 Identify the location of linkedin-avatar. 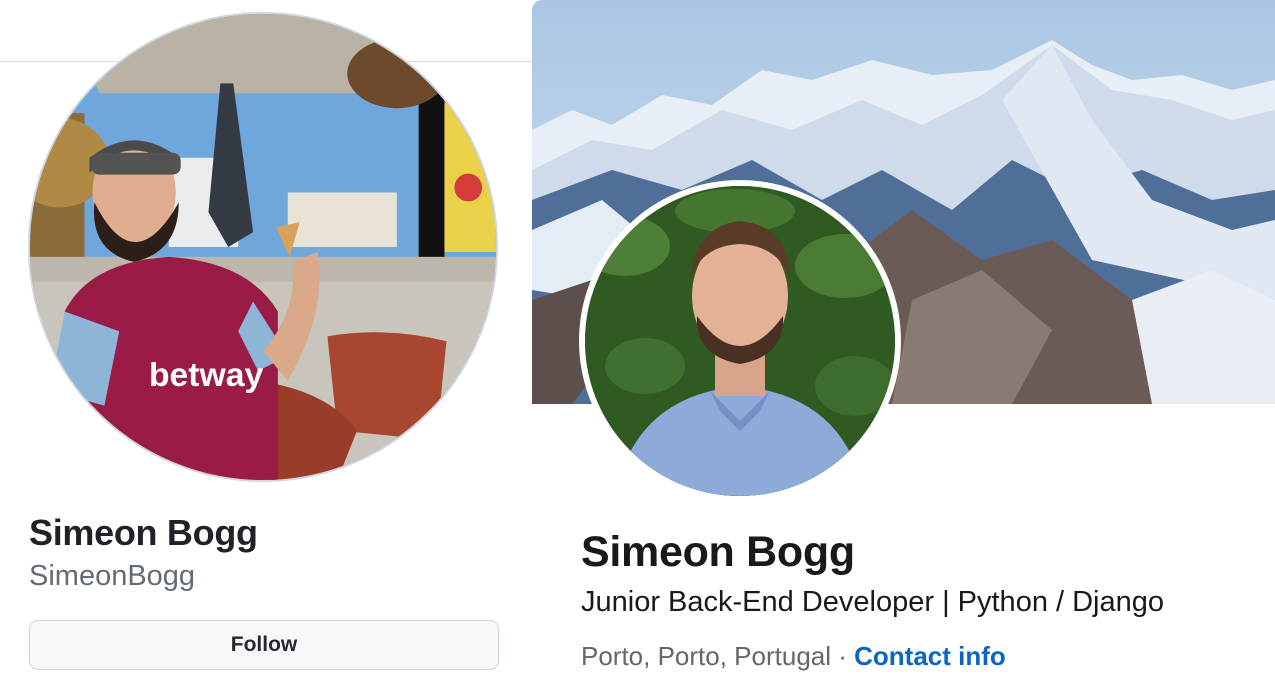
(740, 341).